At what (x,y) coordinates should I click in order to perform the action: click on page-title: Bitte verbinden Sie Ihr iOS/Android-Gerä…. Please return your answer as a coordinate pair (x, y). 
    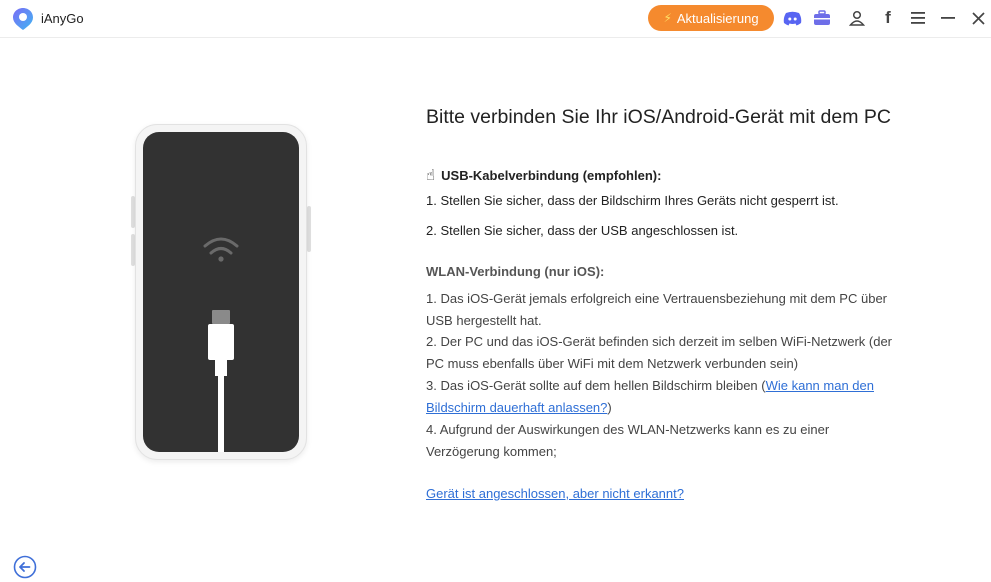
    Looking at the image, I should click on (658, 117).